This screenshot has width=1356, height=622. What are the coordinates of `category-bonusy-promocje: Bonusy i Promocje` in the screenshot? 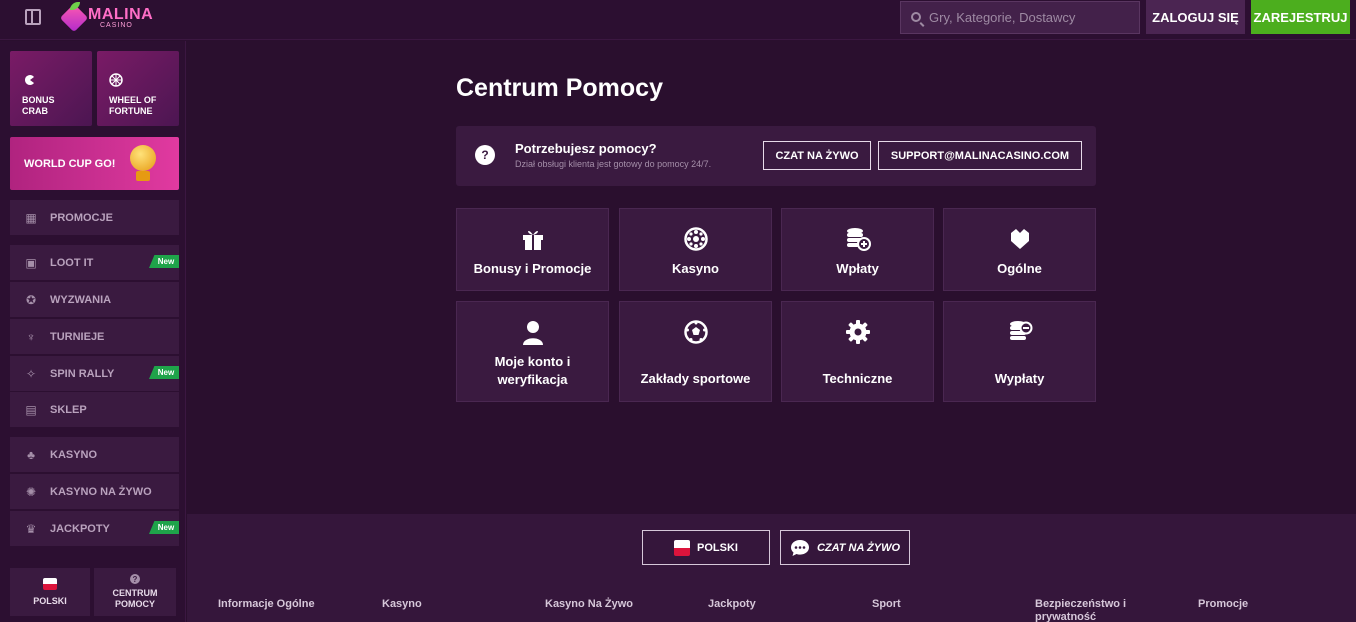 It's located at (532, 249).